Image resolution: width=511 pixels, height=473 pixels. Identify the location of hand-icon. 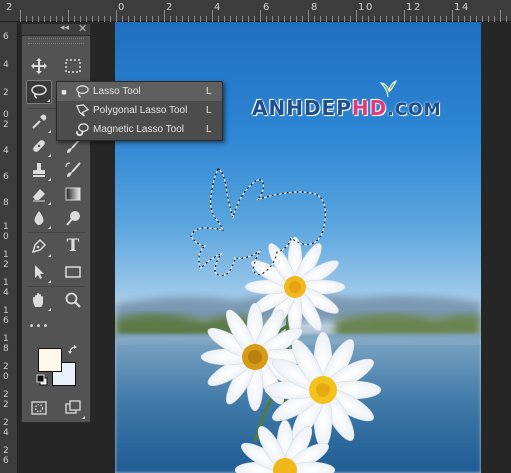
(38, 300).